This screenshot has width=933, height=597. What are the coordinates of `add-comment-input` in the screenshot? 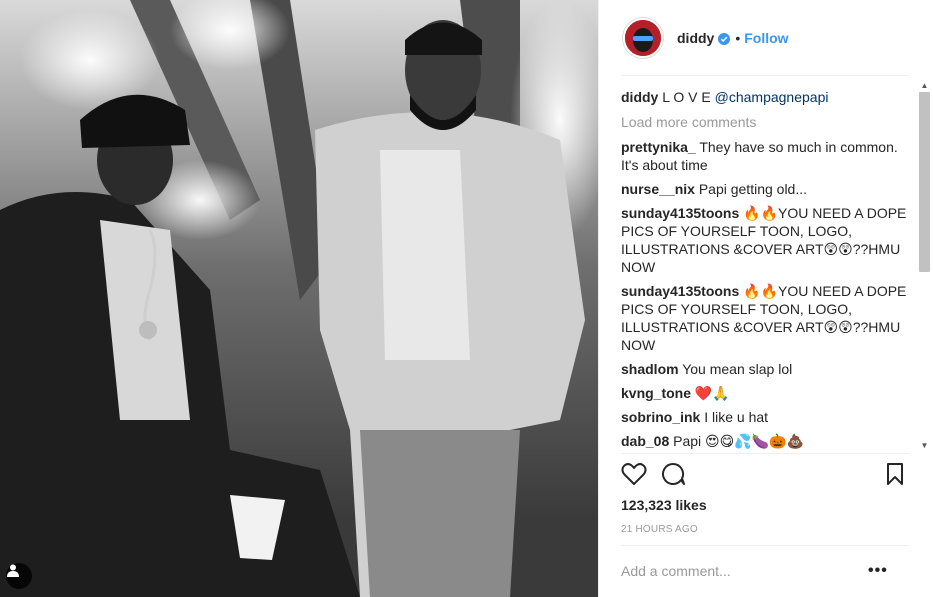 It's located at (746, 571).